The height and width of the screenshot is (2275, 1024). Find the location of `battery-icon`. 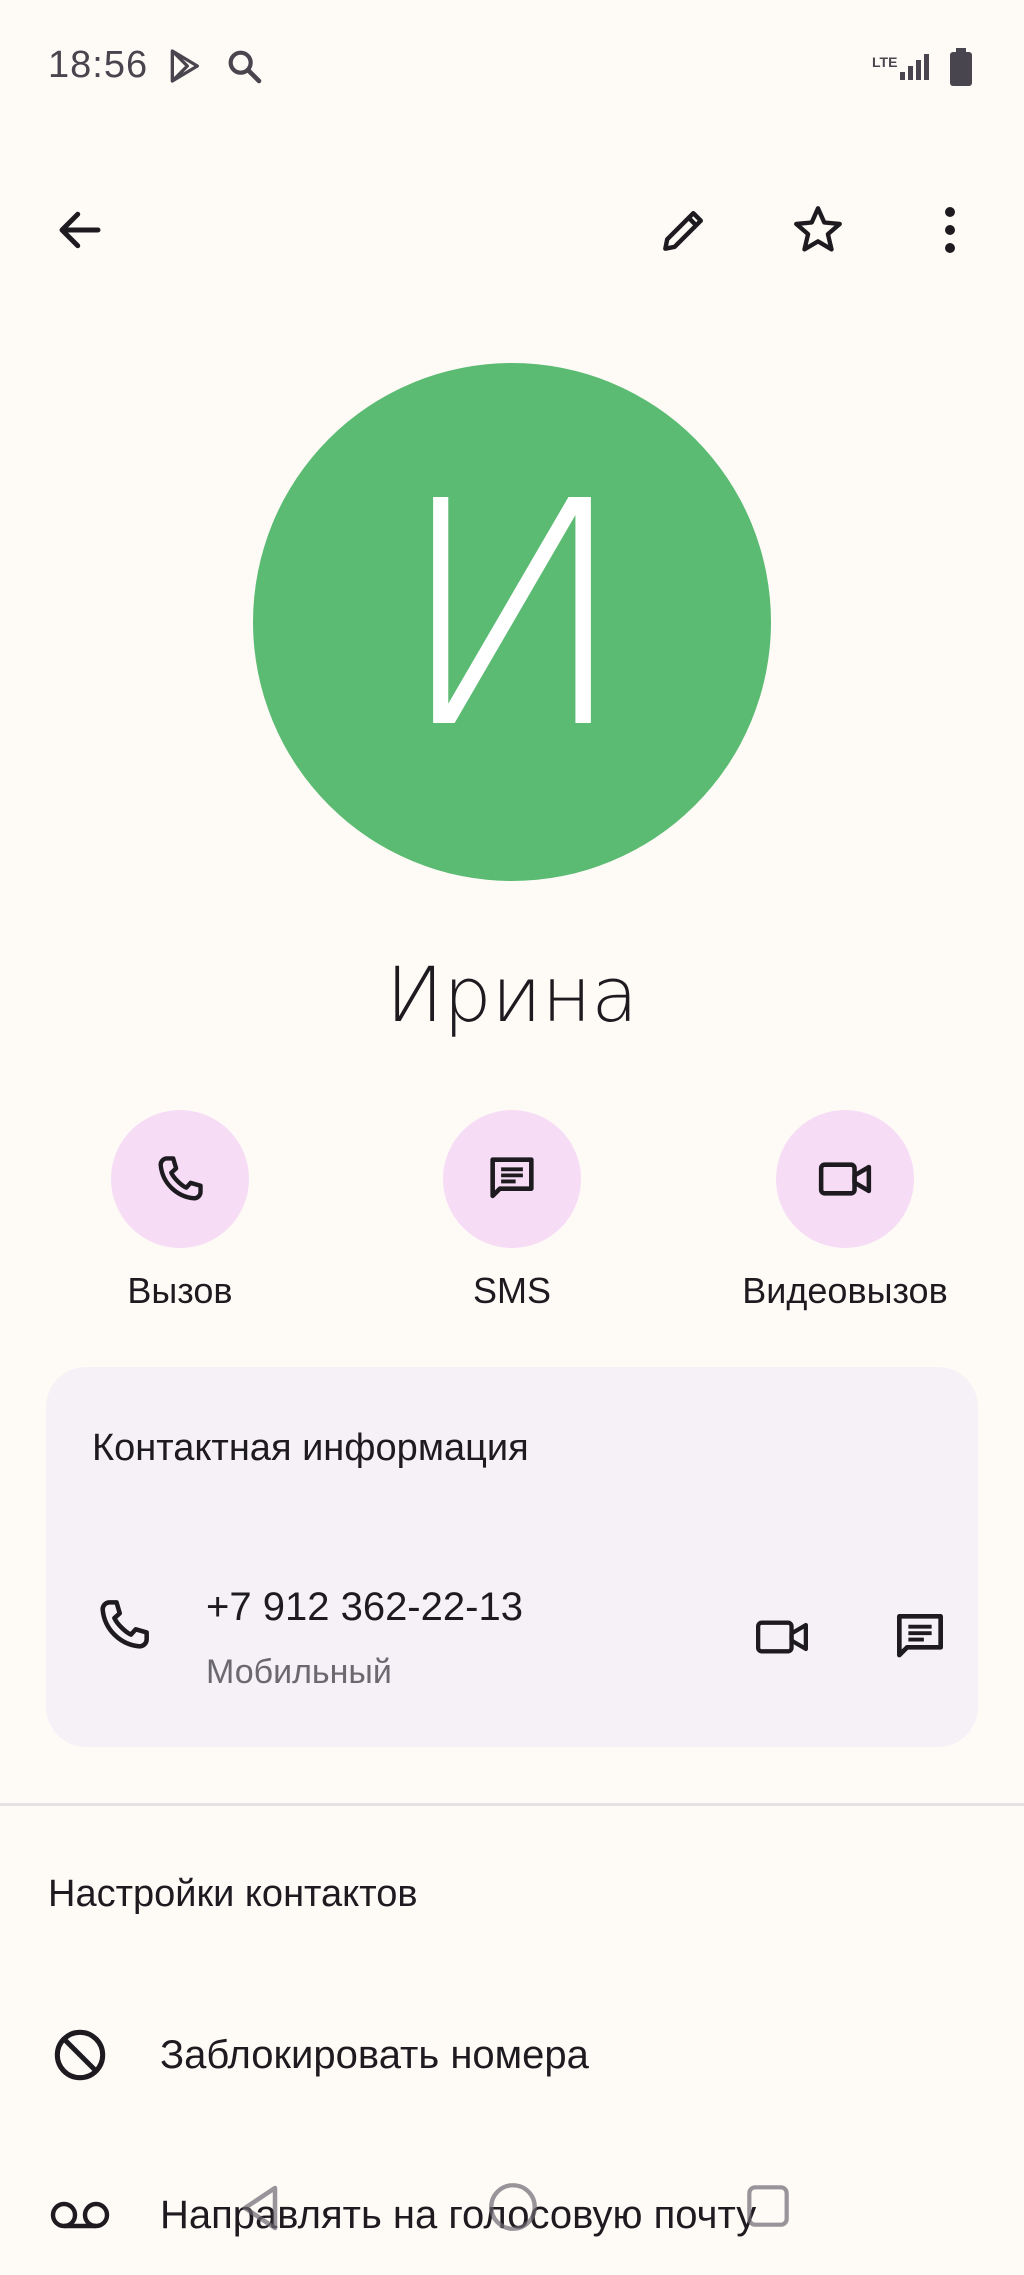

battery-icon is located at coordinates (961, 68).